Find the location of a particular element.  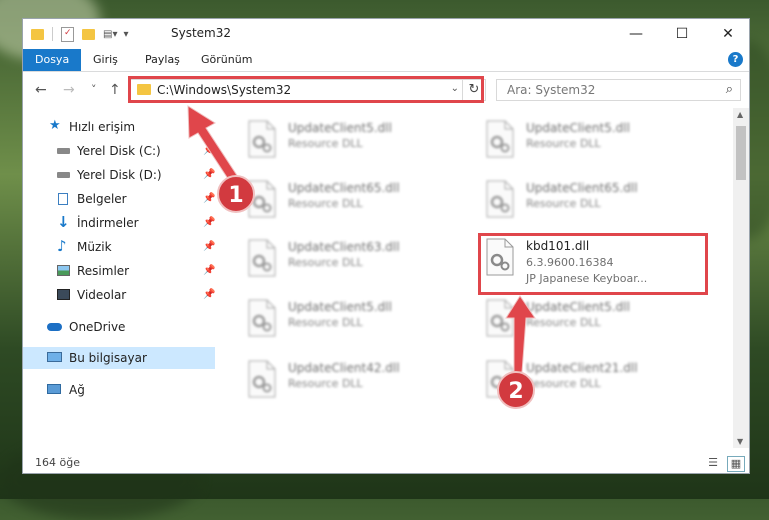

status-bar: 164 öğe ☰ ▦ is located at coordinates (386, 463).